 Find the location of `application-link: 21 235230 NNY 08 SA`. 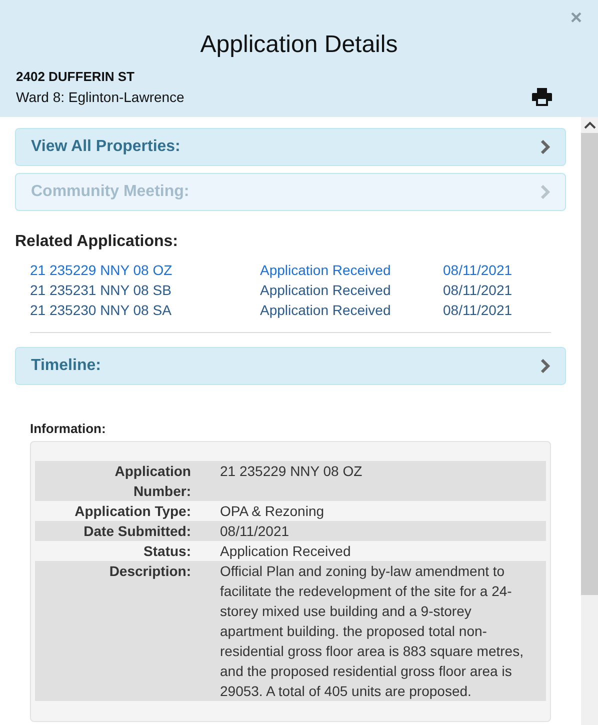

application-link: 21 235230 NNY 08 SA is located at coordinates (101, 310).